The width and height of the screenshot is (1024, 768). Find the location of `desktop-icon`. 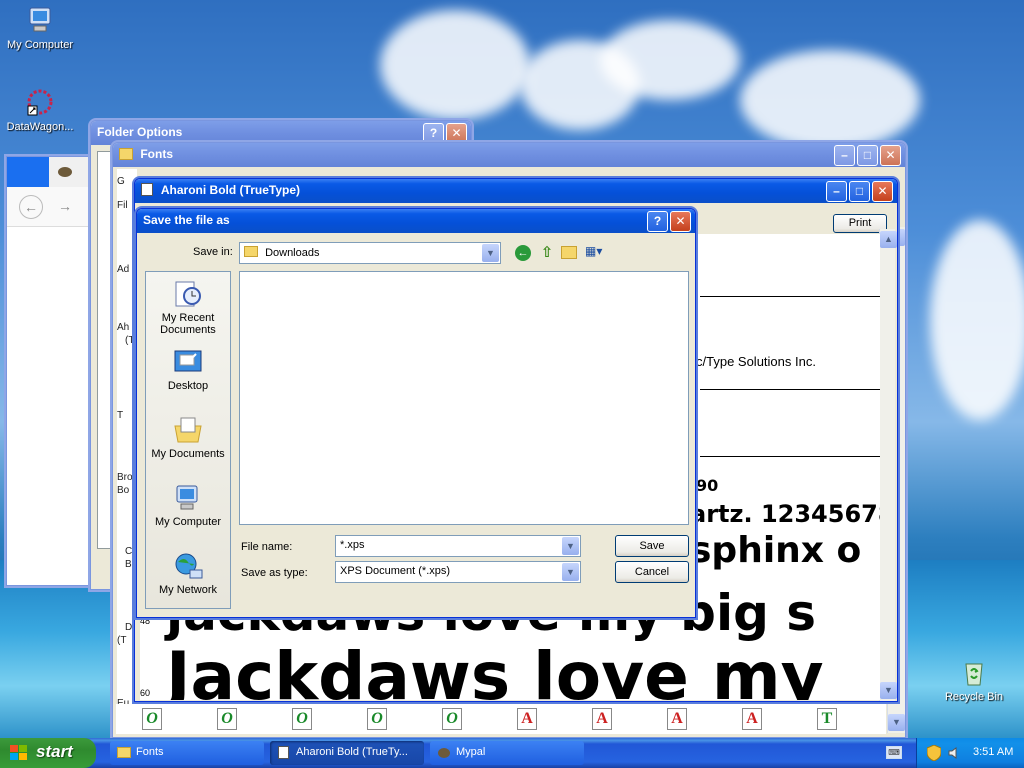

desktop-icon is located at coordinates (188, 362).